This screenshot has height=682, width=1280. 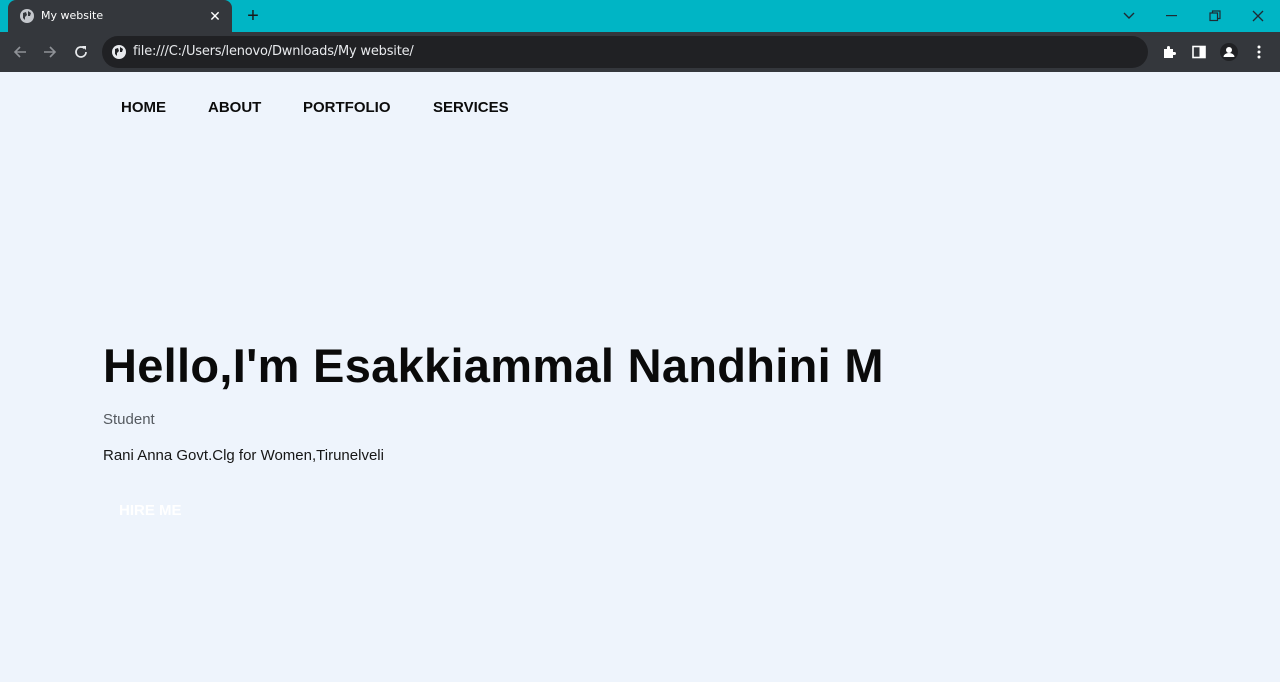 I want to click on restore-icon, so click(x=1215, y=16).